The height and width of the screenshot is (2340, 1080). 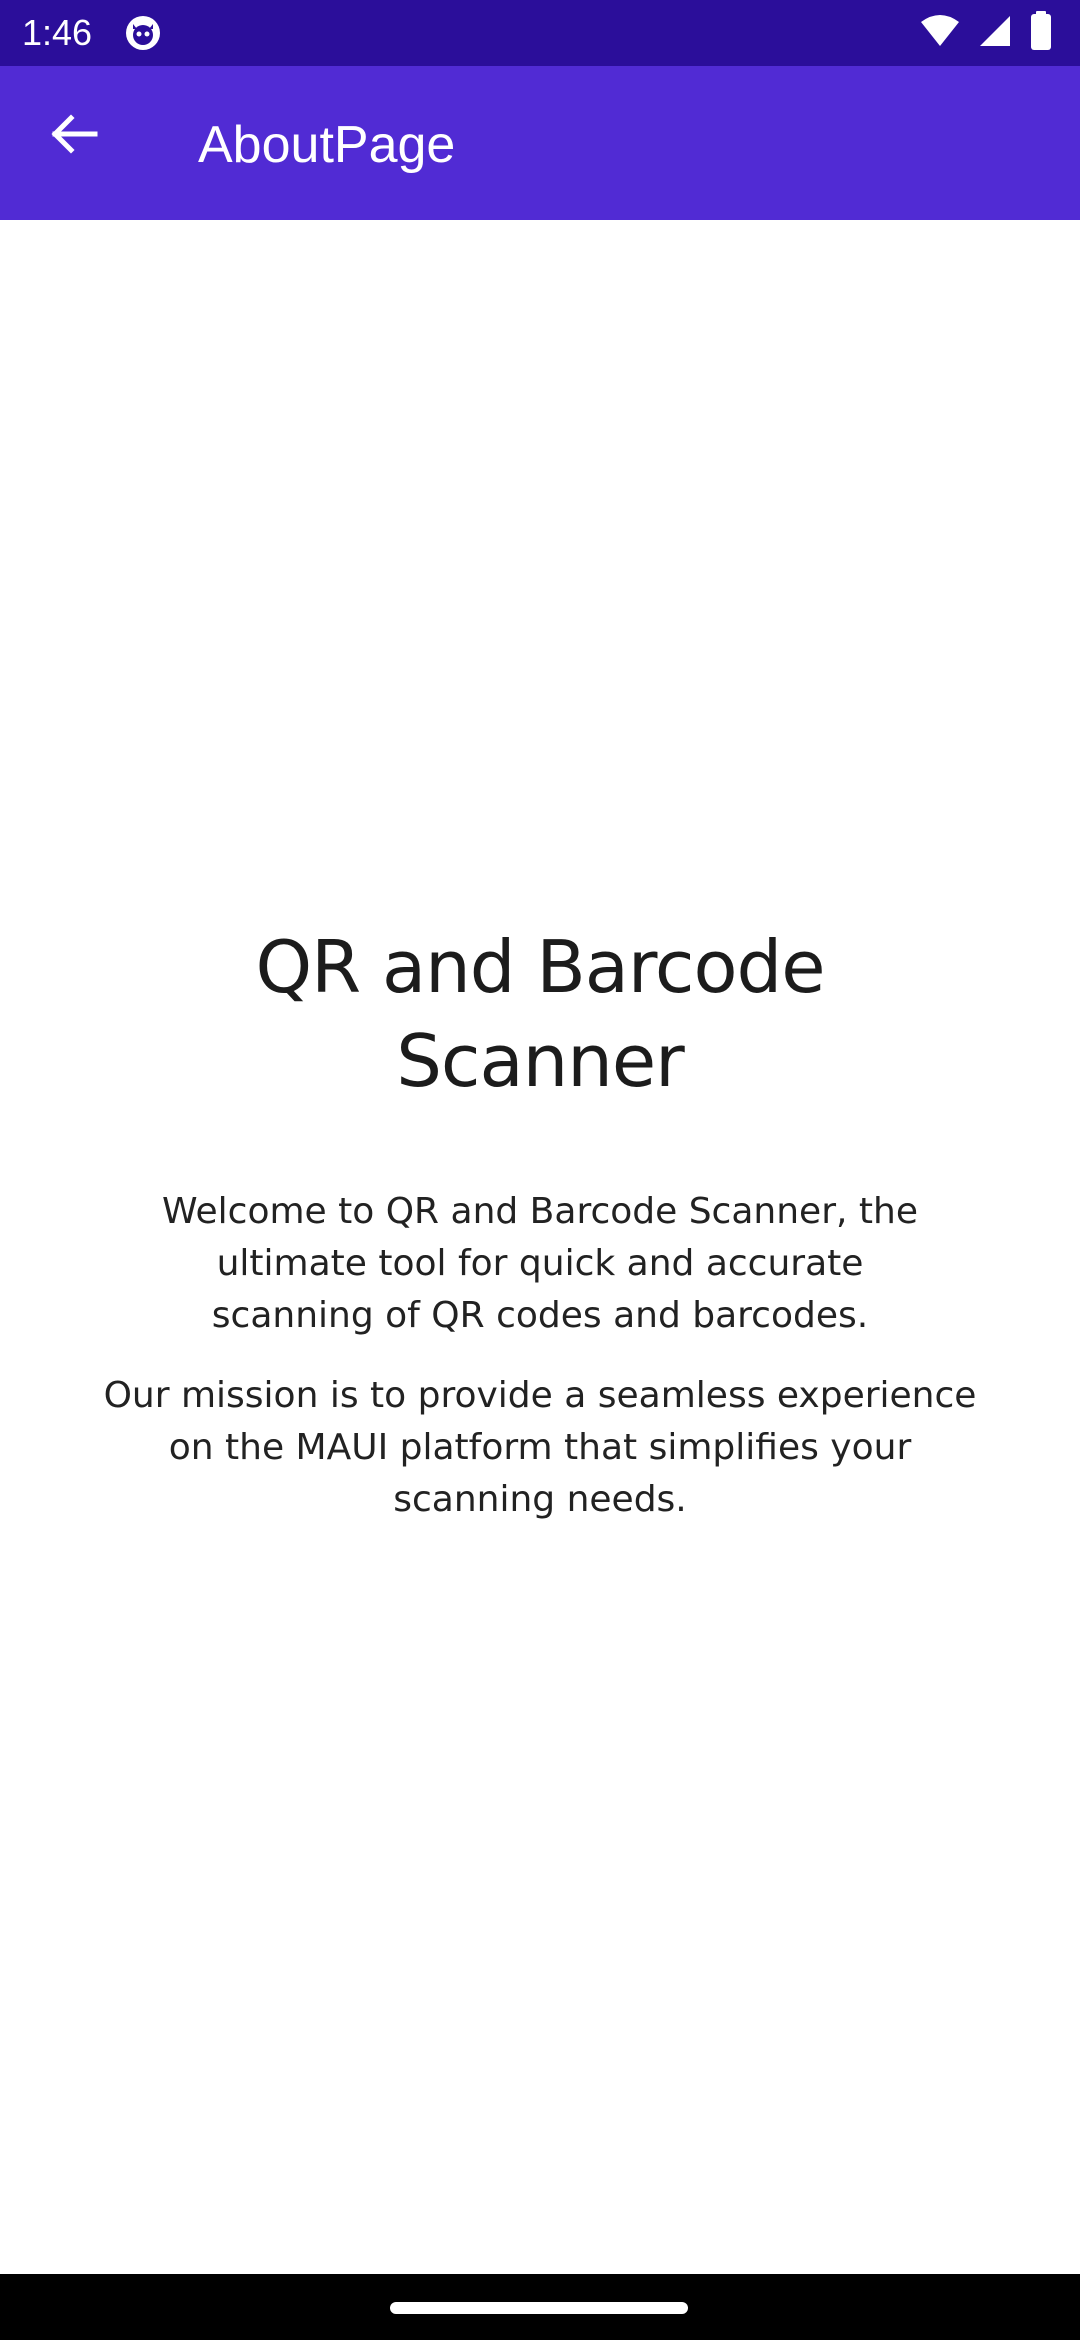 I want to click on app-name-heading: QR and Barcode Scanner, so click(x=540, y=1014).